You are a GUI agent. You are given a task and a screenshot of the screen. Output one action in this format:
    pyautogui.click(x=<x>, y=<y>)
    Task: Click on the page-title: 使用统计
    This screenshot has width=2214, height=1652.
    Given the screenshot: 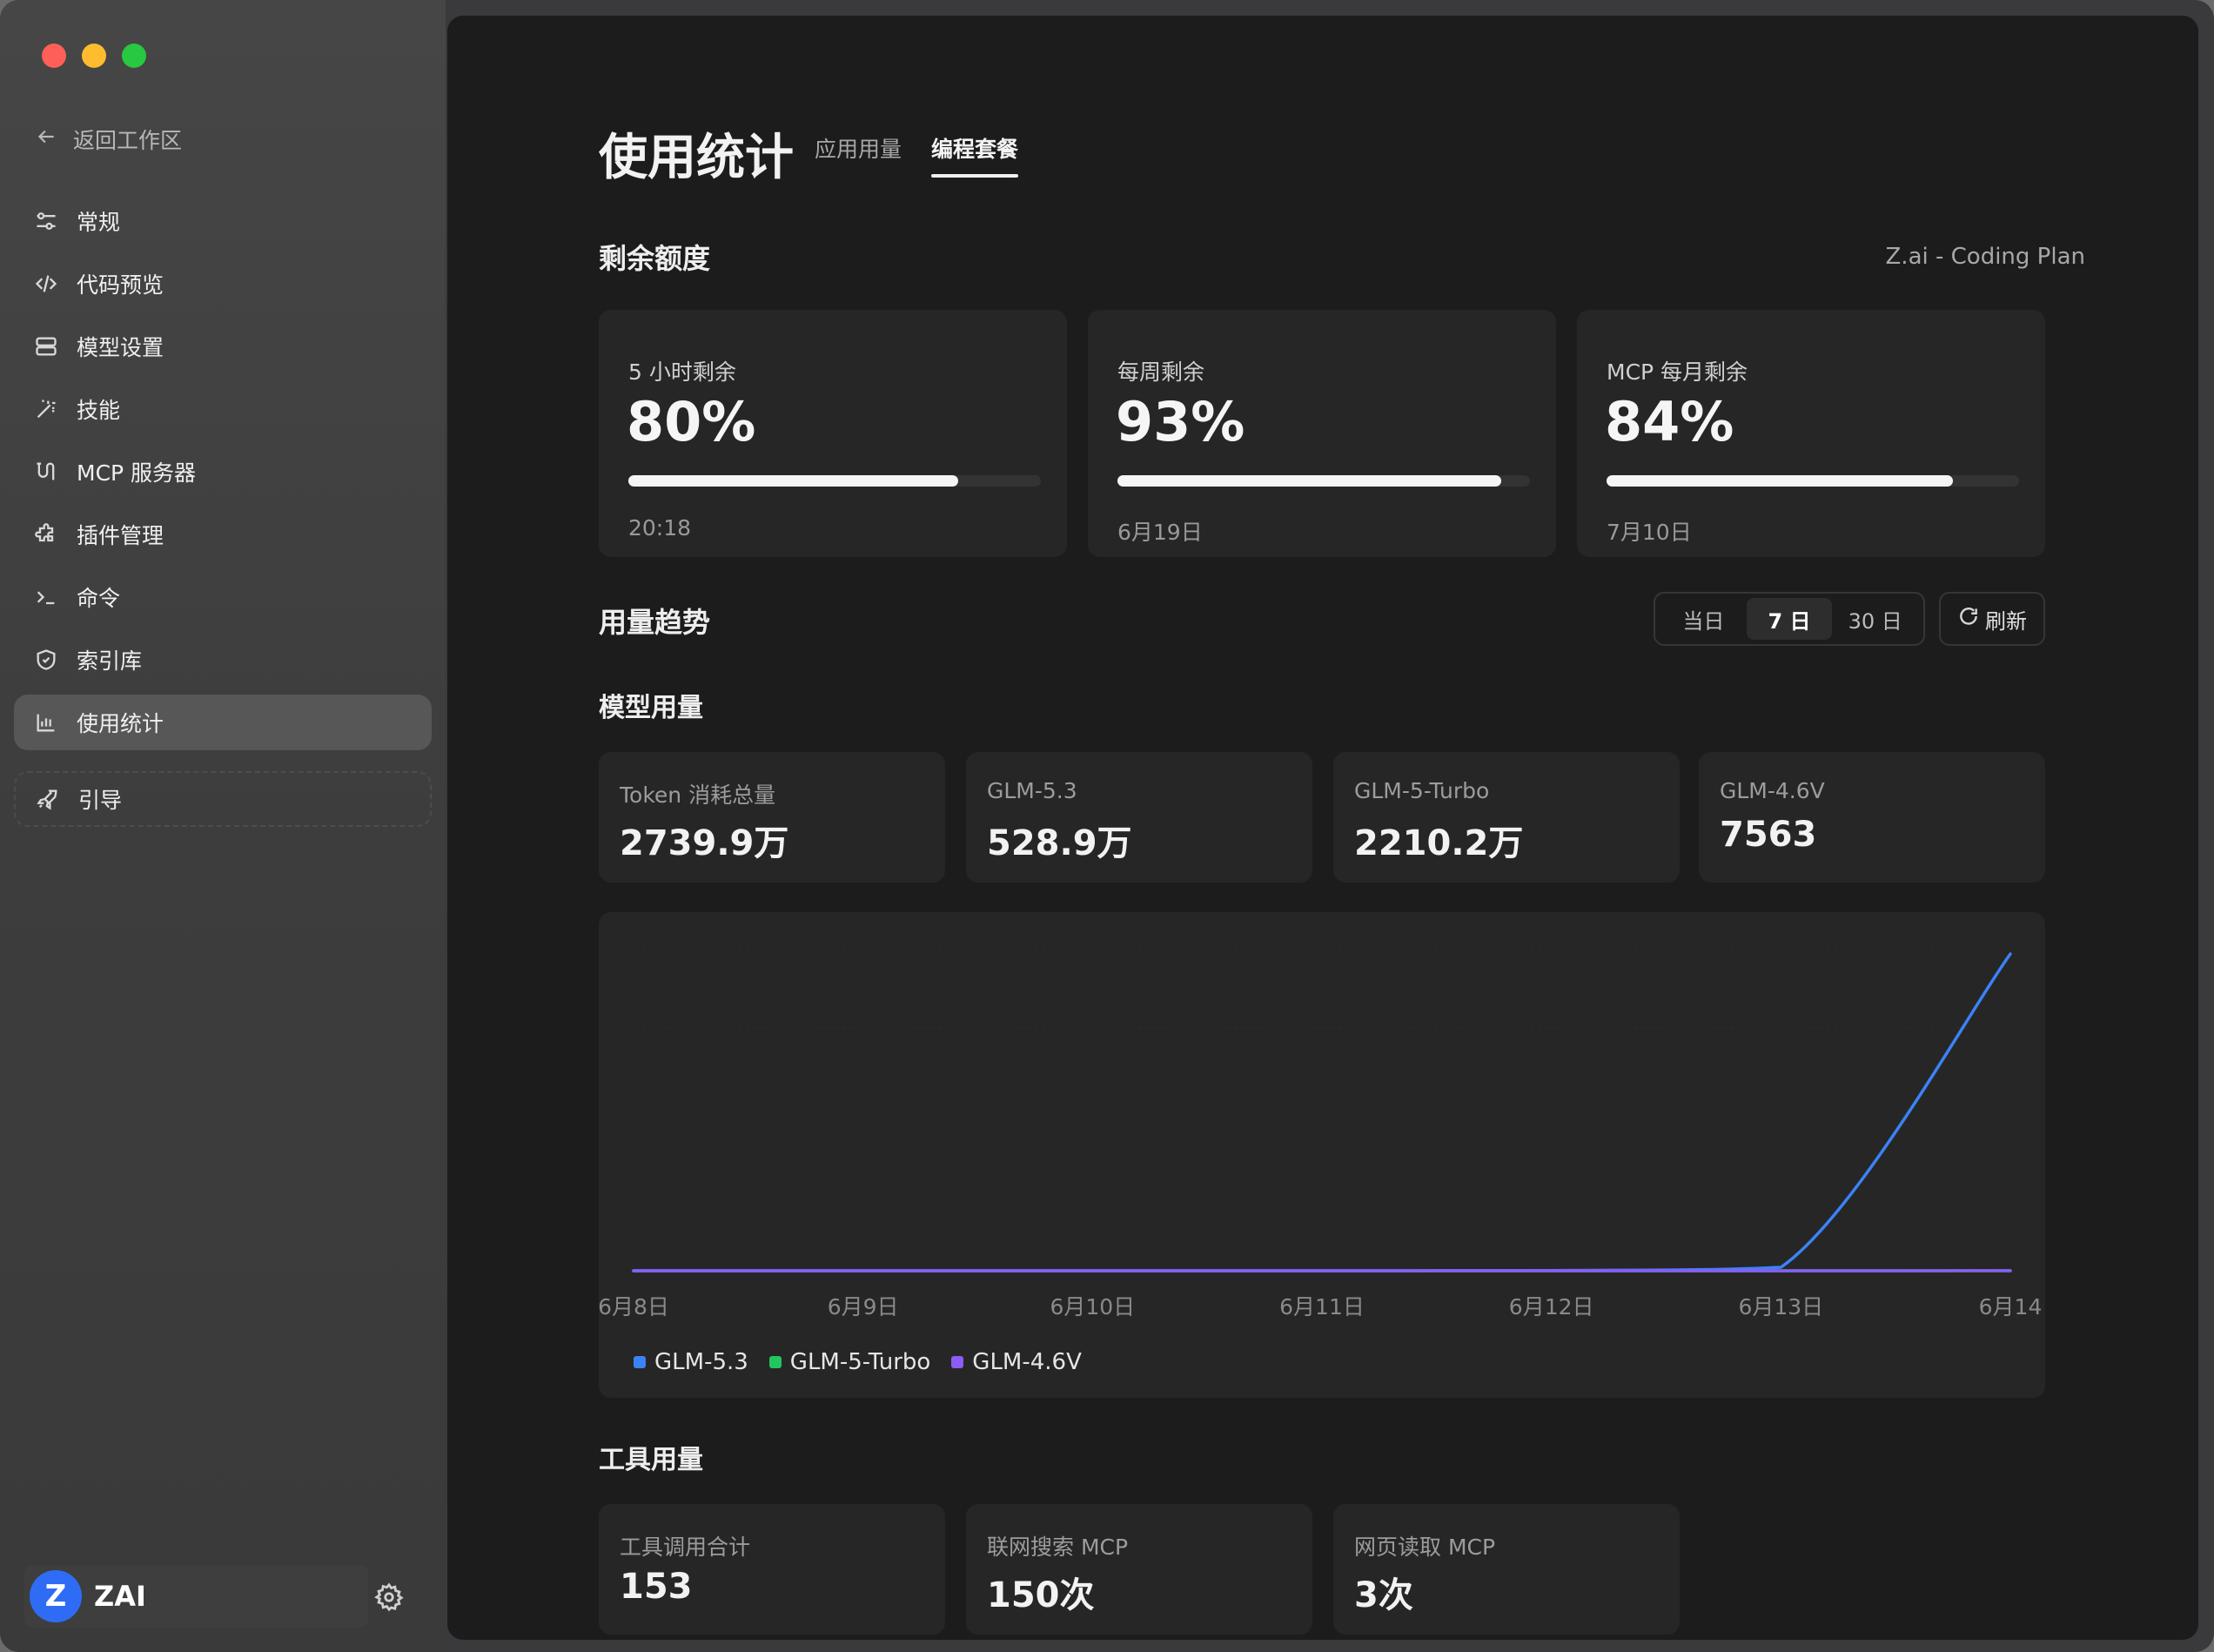 What is the action you would take?
    pyautogui.click(x=696, y=158)
    